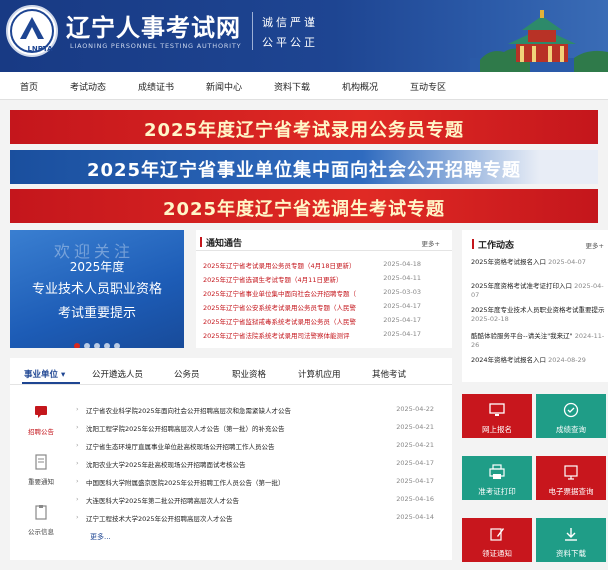 The image size is (608, 570). I want to click on tile-admission-ticket: 准考证打印, so click(497, 478).